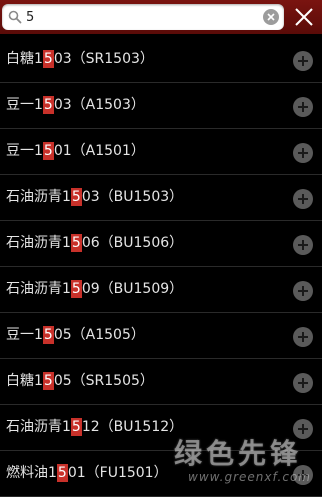 This screenshot has height=497, width=322. What do you see at coordinates (132, 427) in the screenshot?
I see `label-suffix: 12（BU1512）` at bounding box center [132, 427].